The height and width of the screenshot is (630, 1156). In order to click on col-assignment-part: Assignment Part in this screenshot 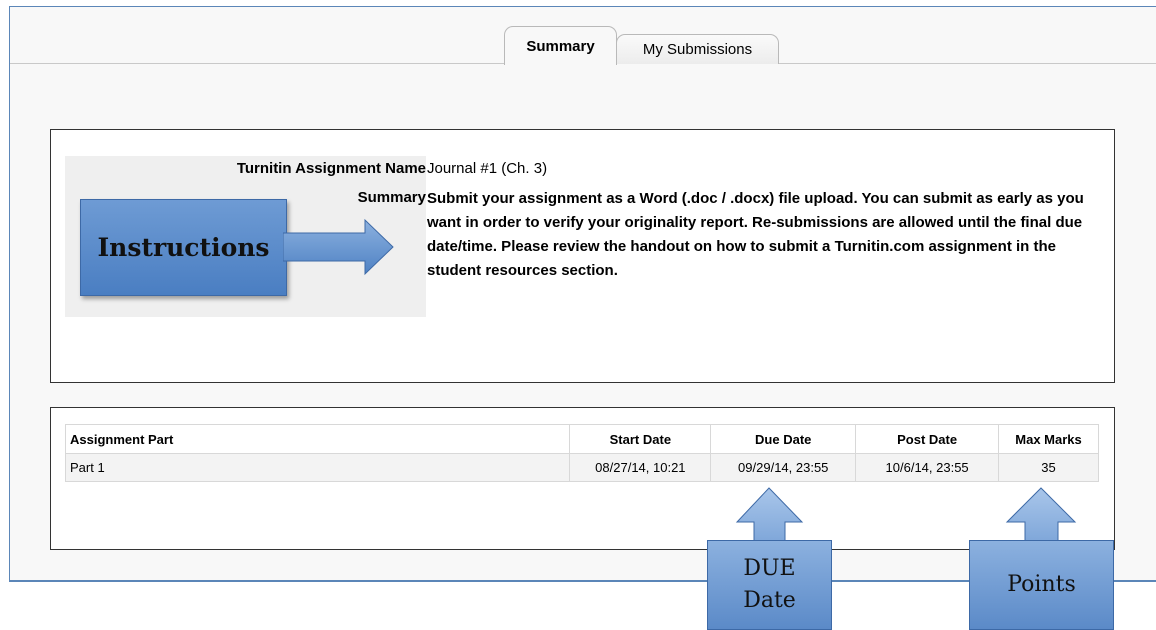, I will do `click(317, 439)`.